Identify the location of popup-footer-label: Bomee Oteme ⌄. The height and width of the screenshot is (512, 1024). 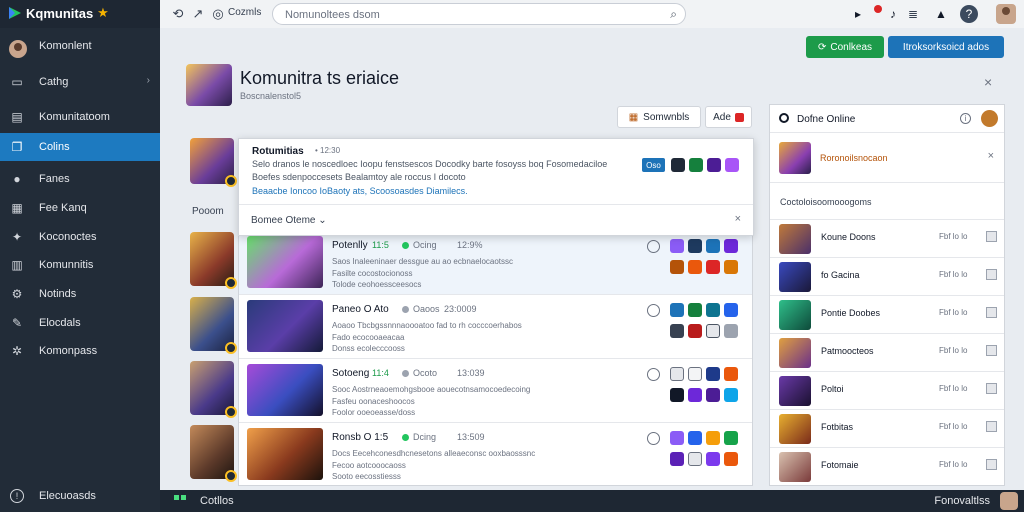
(289, 220).